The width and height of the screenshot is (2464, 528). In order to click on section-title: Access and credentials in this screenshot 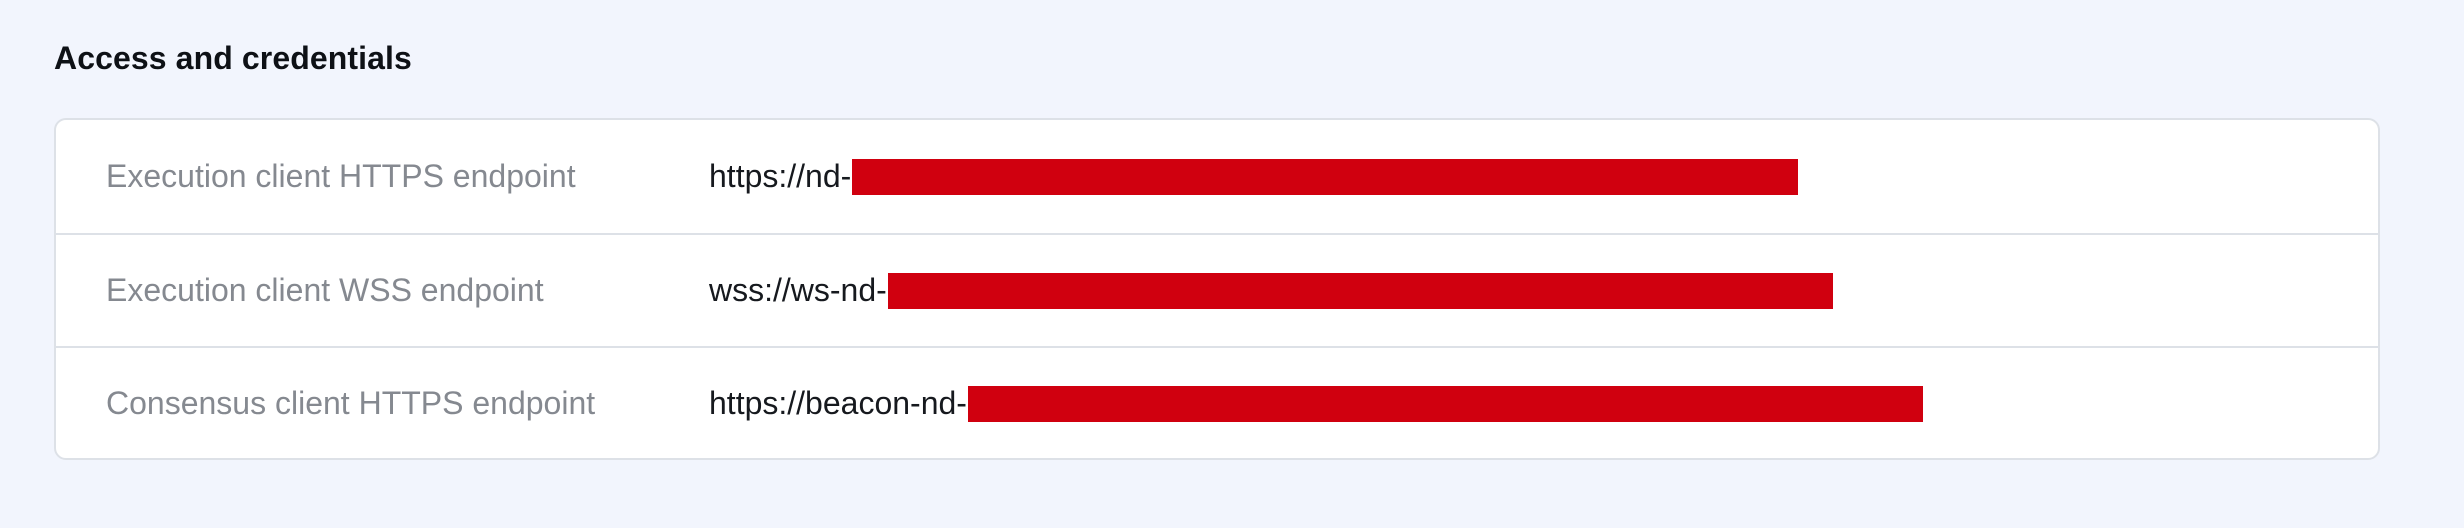, I will do `click(233, 58)`.